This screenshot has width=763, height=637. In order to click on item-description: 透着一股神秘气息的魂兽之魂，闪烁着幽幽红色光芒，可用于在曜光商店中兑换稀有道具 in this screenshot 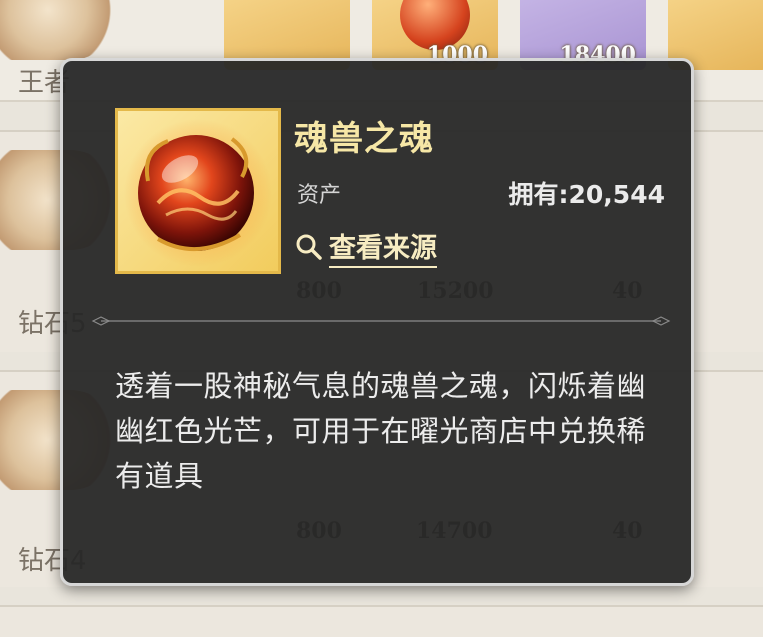, I will do `click(381, 431)`.